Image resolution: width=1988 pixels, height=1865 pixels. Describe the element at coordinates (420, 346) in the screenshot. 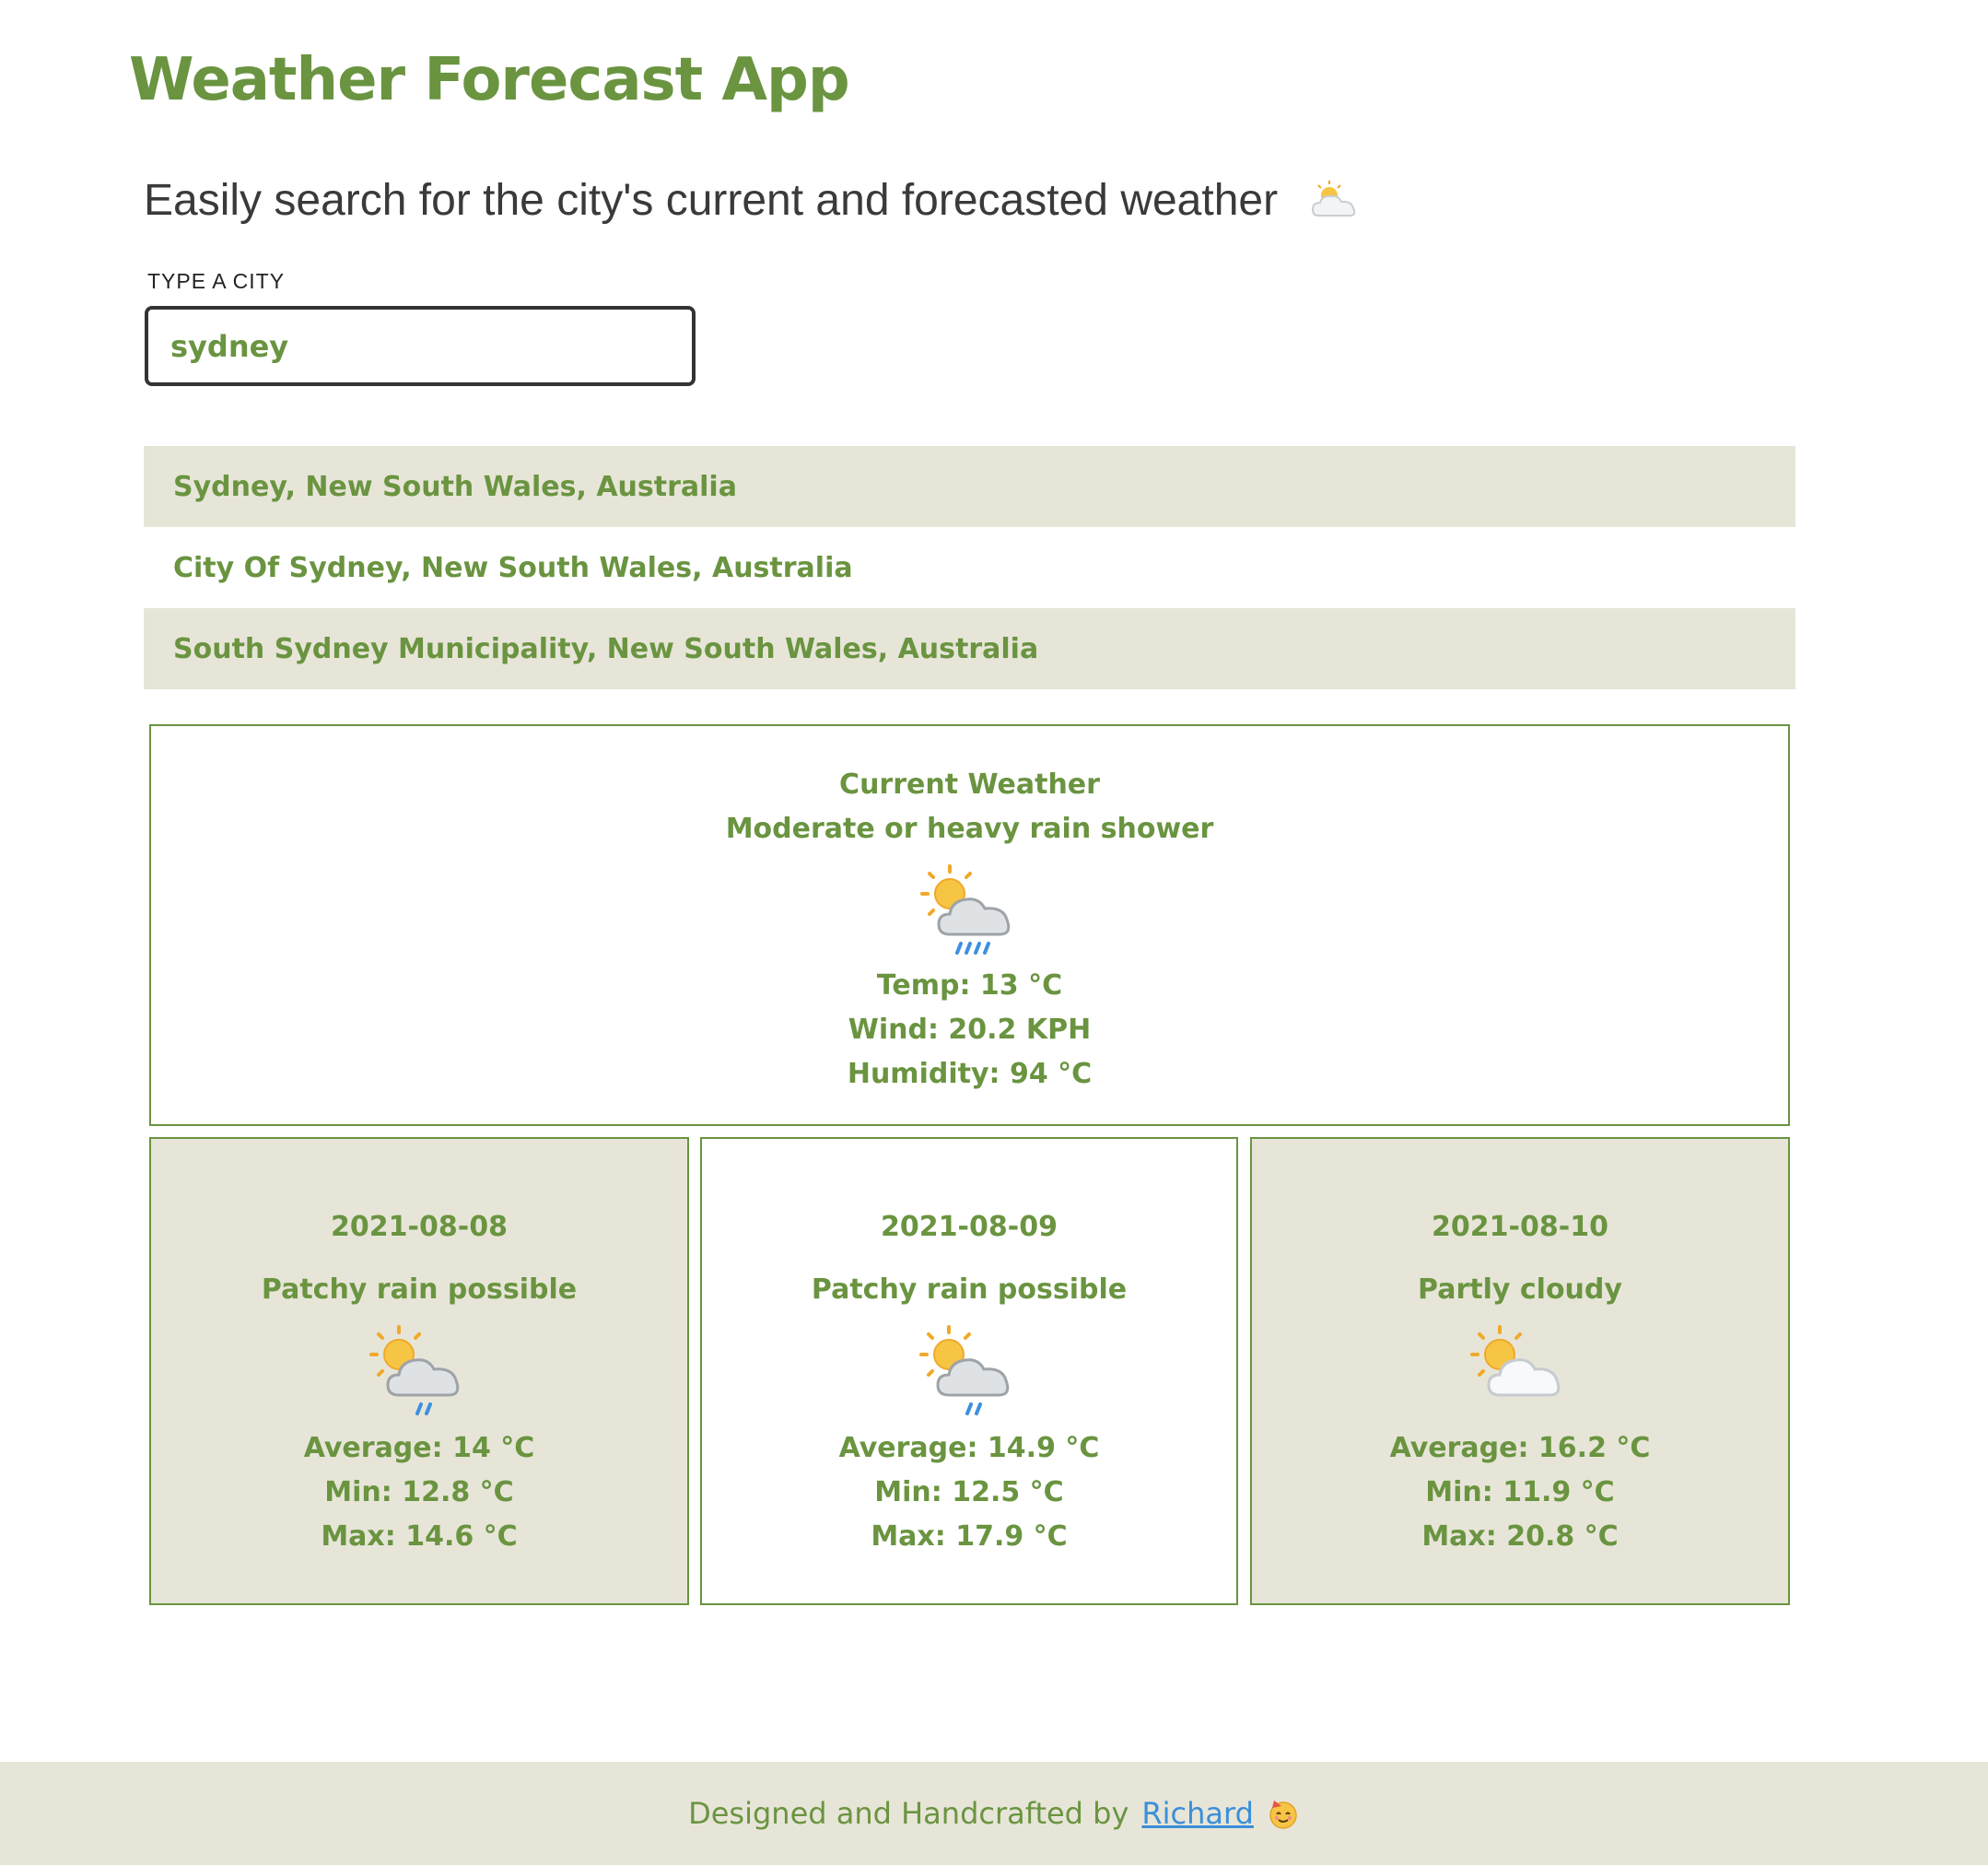

I see `city-search-input` at that location.